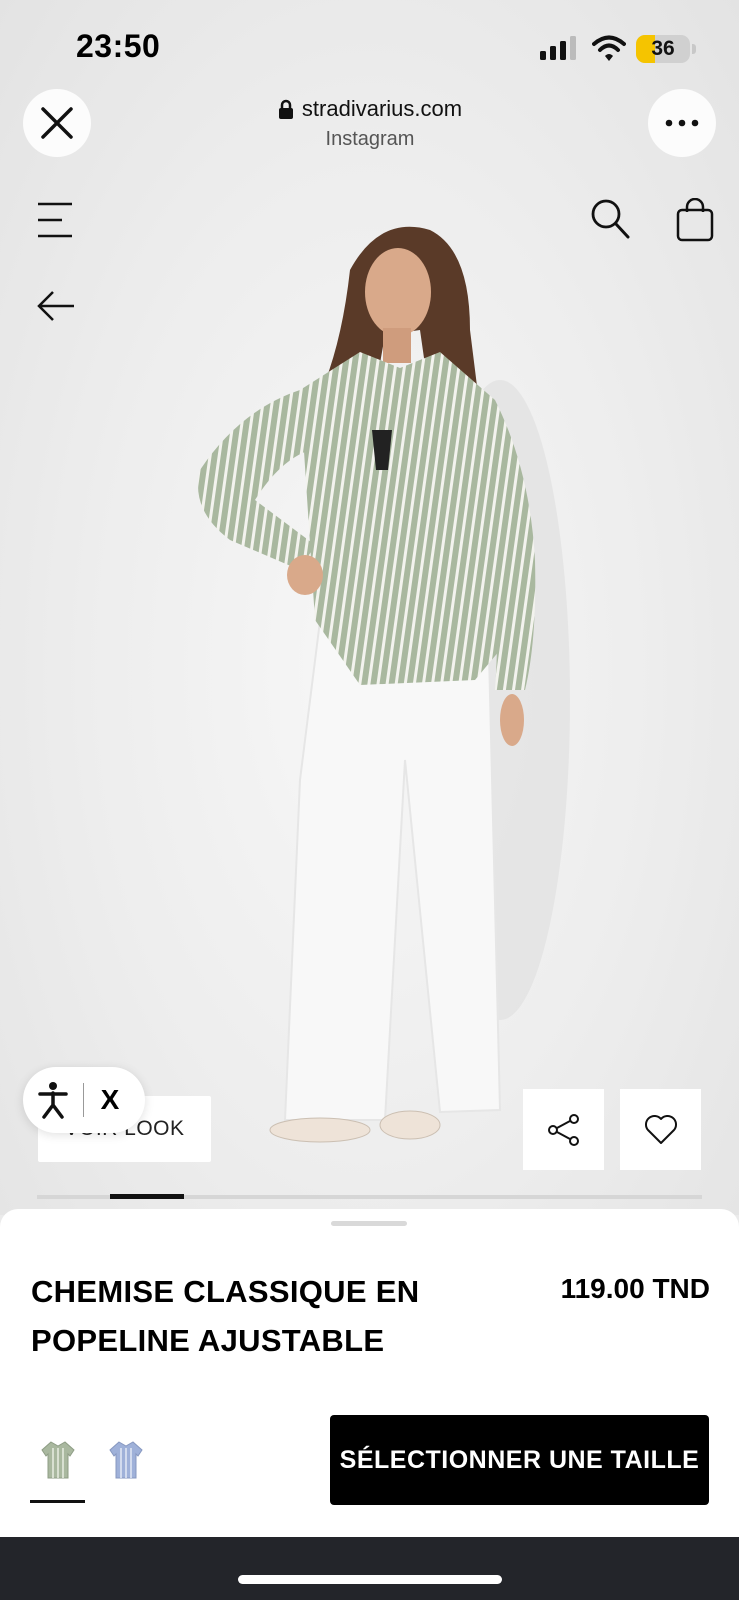 This screenshot has height=1600, width=739. I want to click on menu-icon, so click(55, 220).